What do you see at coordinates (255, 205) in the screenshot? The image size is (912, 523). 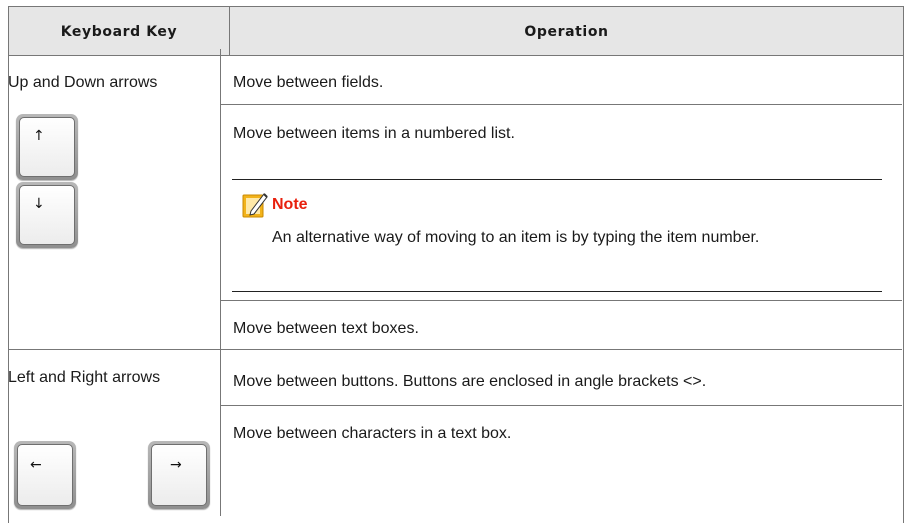 I see `note-pencil-icon` at bounding box center [255, 205].